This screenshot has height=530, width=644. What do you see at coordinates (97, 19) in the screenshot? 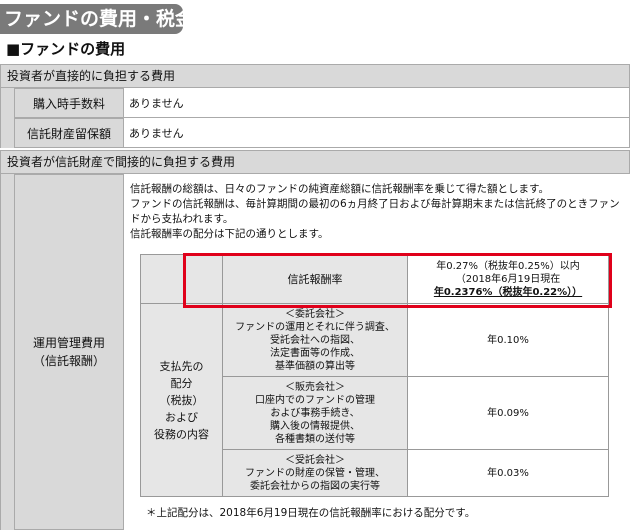
I see `page-title: ファンドの費用・税金` at bounding box center [97, 19].